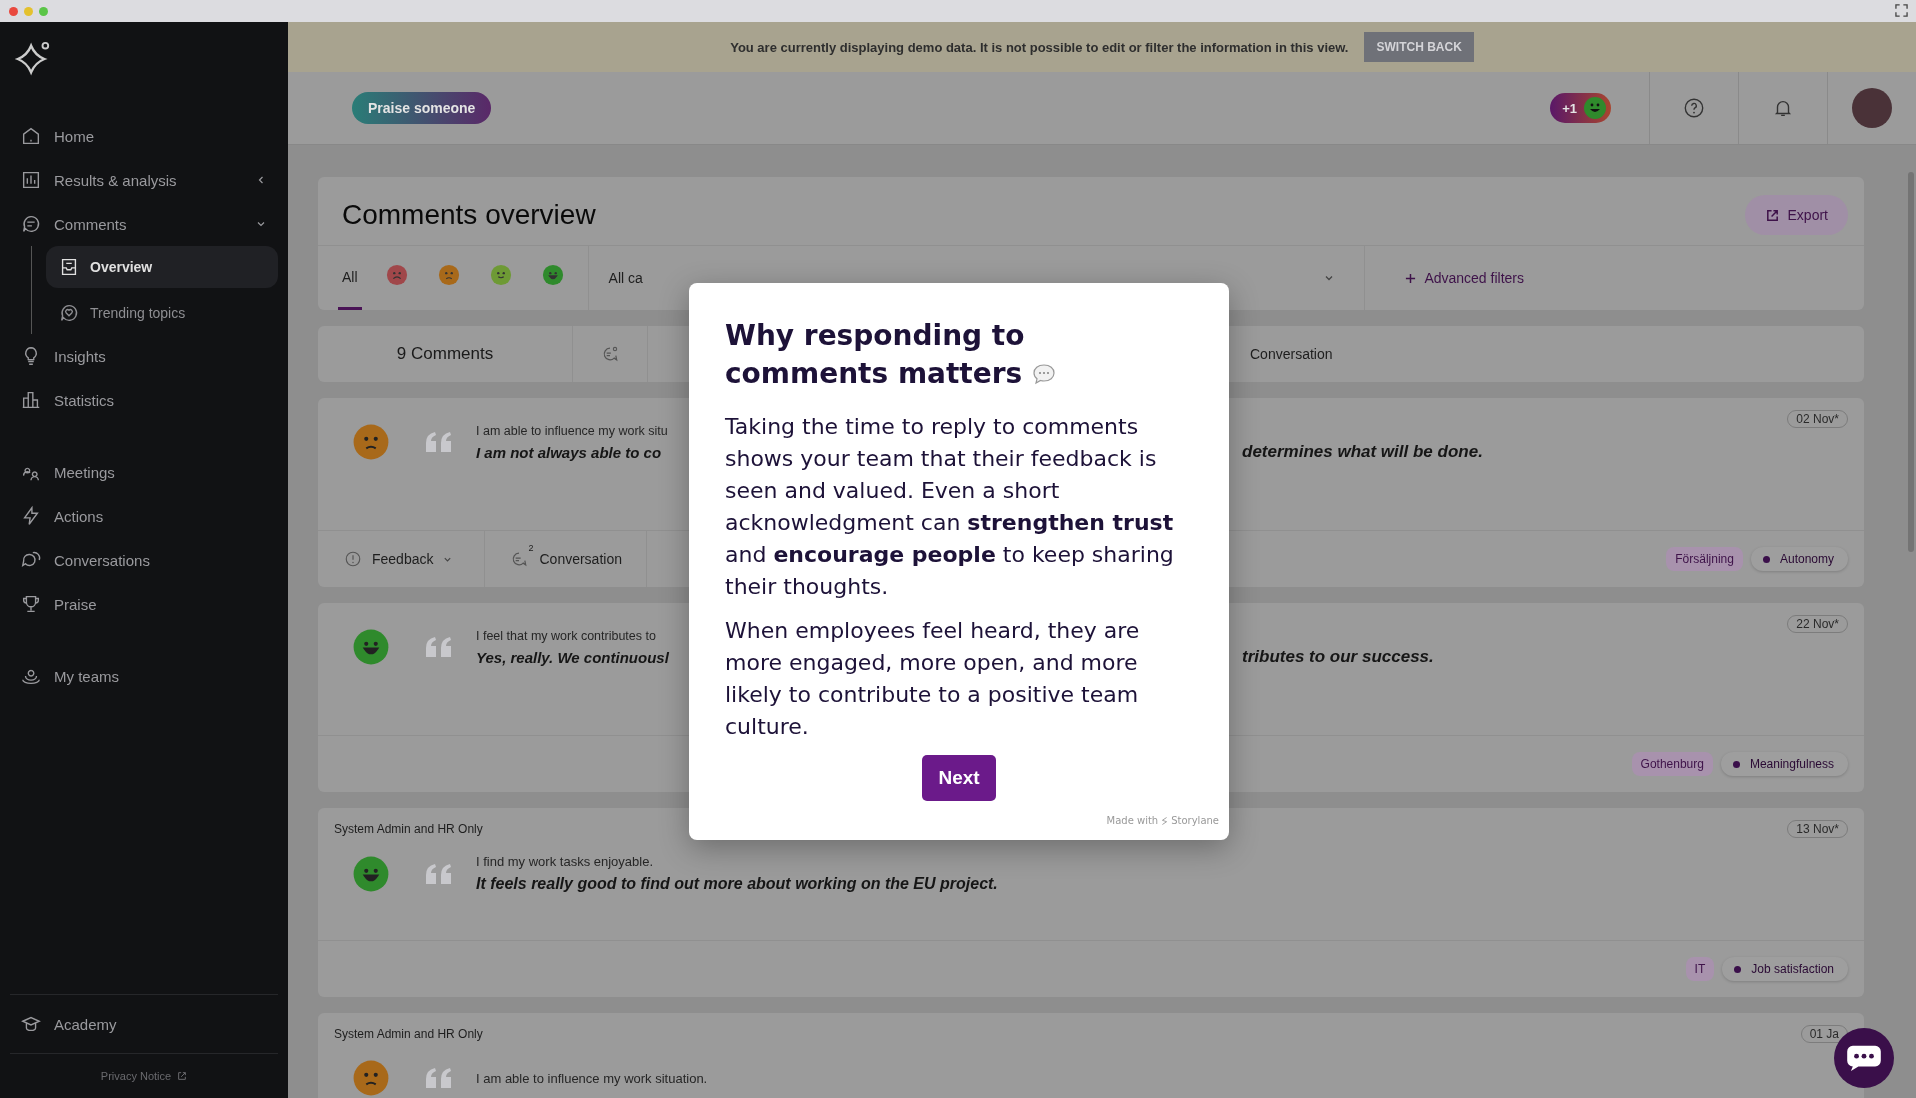 The image size is (1916, 1098). What do you see at coordinates (573, 657) in the screenshot?
I see `comment-text: Yes, really. We continuousl` at bounding box center [573, 657].